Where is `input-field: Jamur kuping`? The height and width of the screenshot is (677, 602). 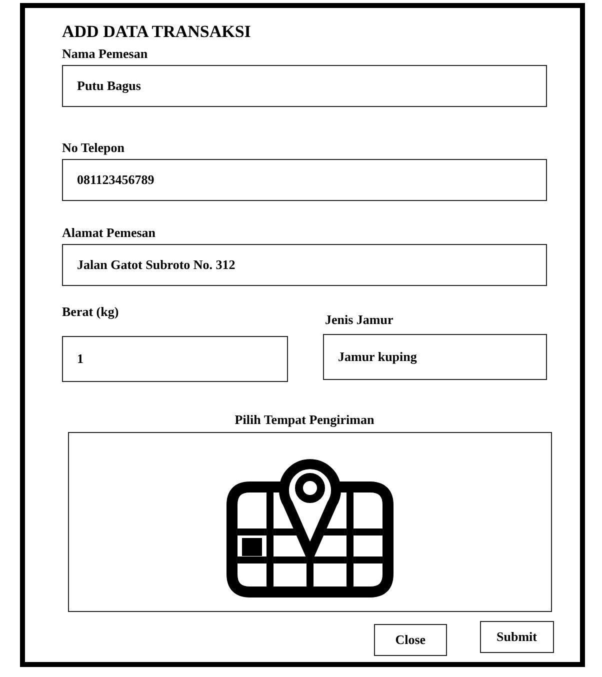 input-field: Jamur kuping is located at coordinates (435, 357).